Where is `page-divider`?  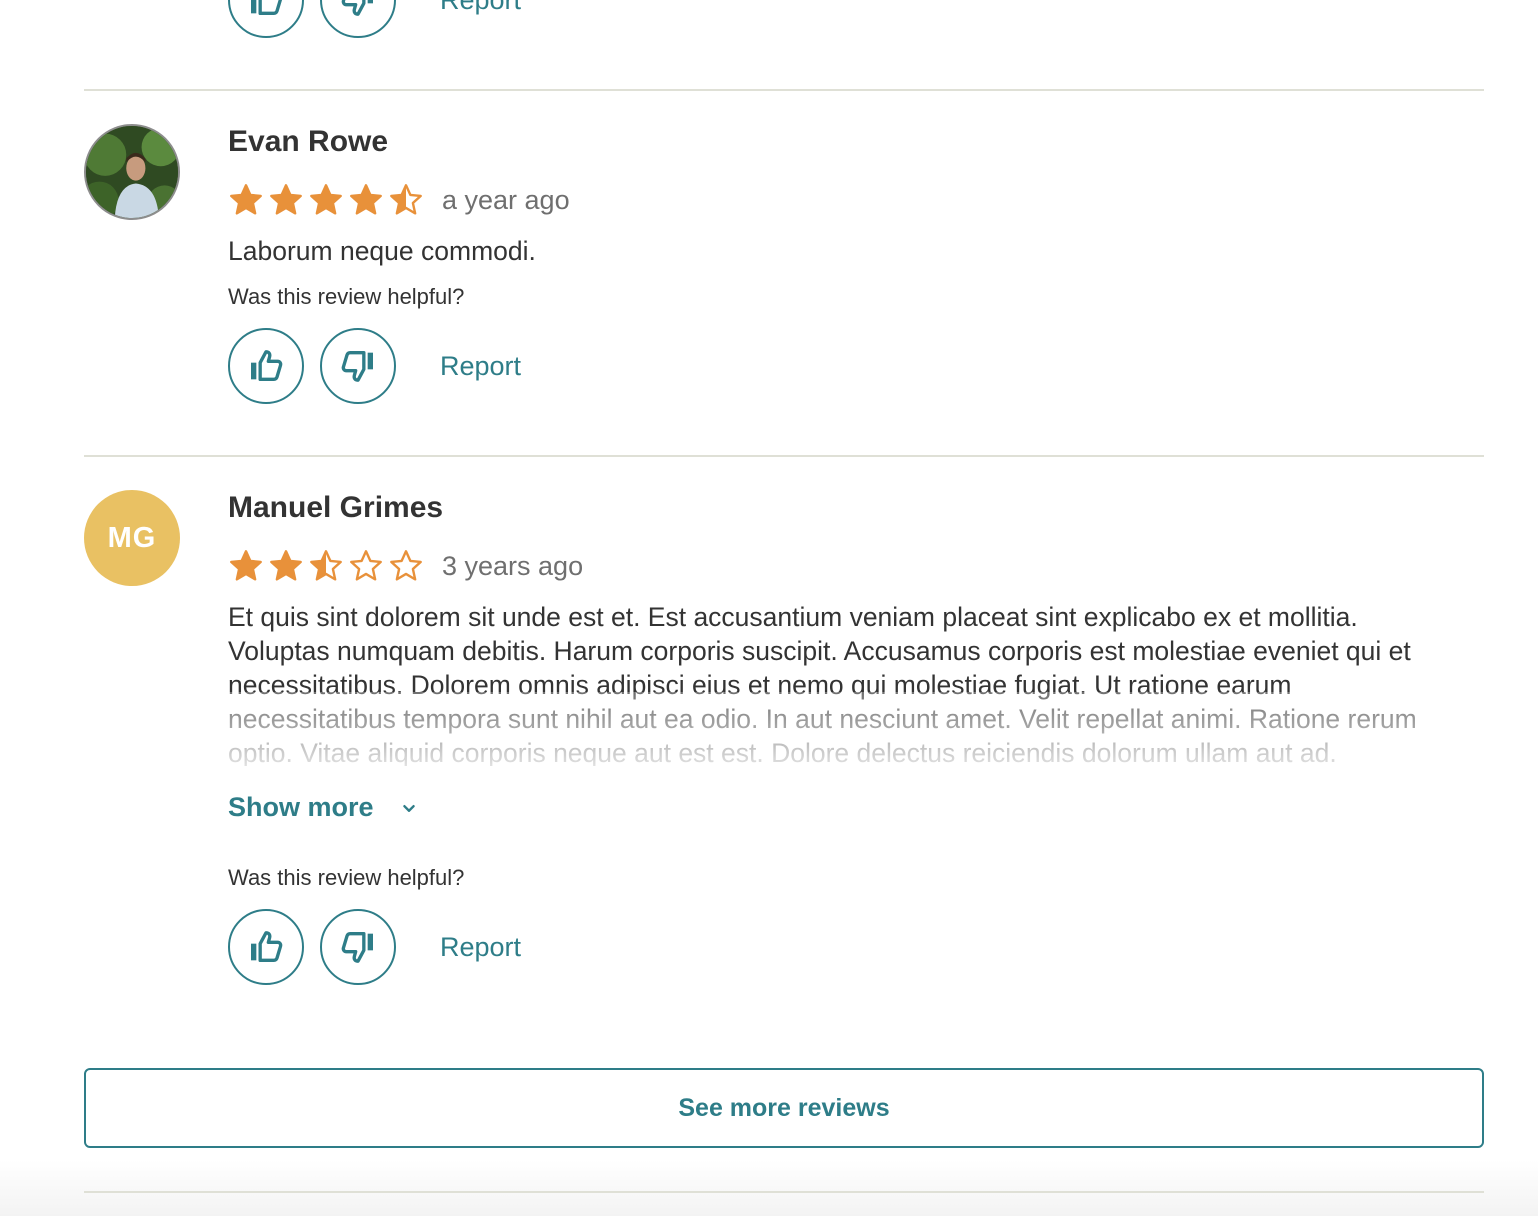
page-divider is located at coordinates (784, 1192).